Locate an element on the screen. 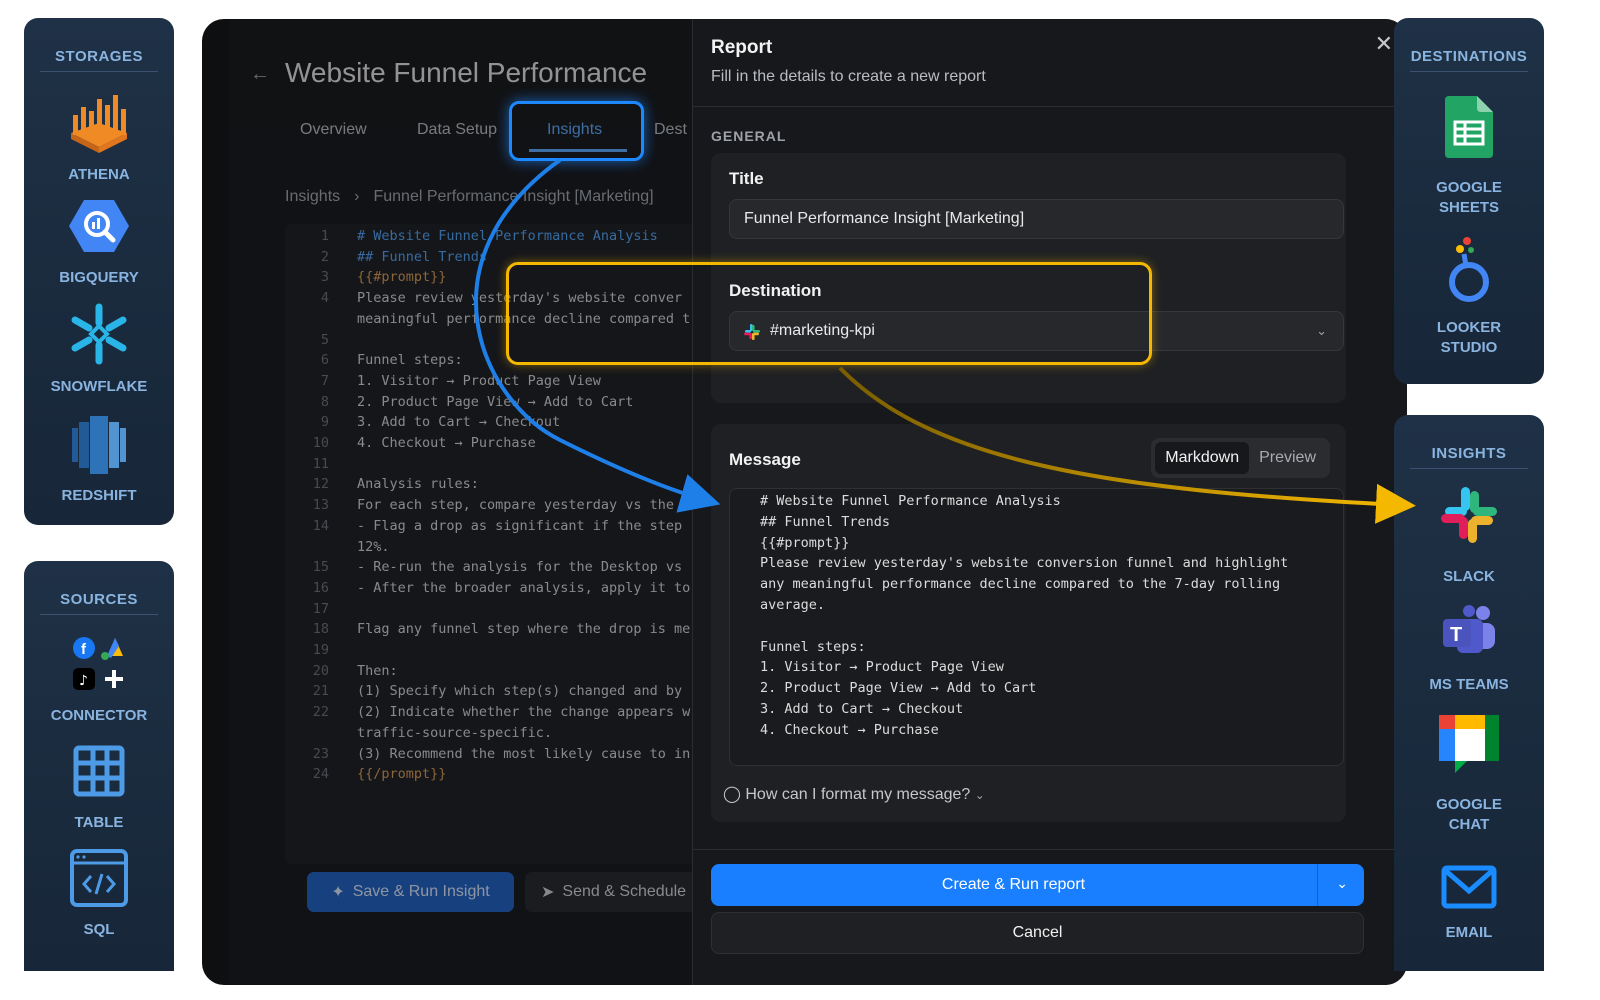  code-text: 12%. is located at coordinates (373, 546).